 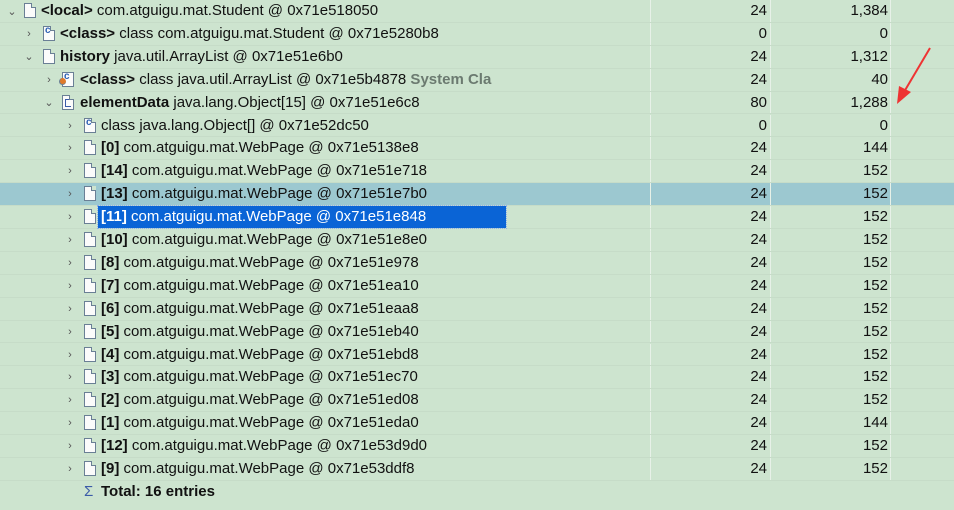 I want to click on object-type-address: com.atguigu.mat.WebPage @ 0x71e53d9d0, so click(x=277, y=446).